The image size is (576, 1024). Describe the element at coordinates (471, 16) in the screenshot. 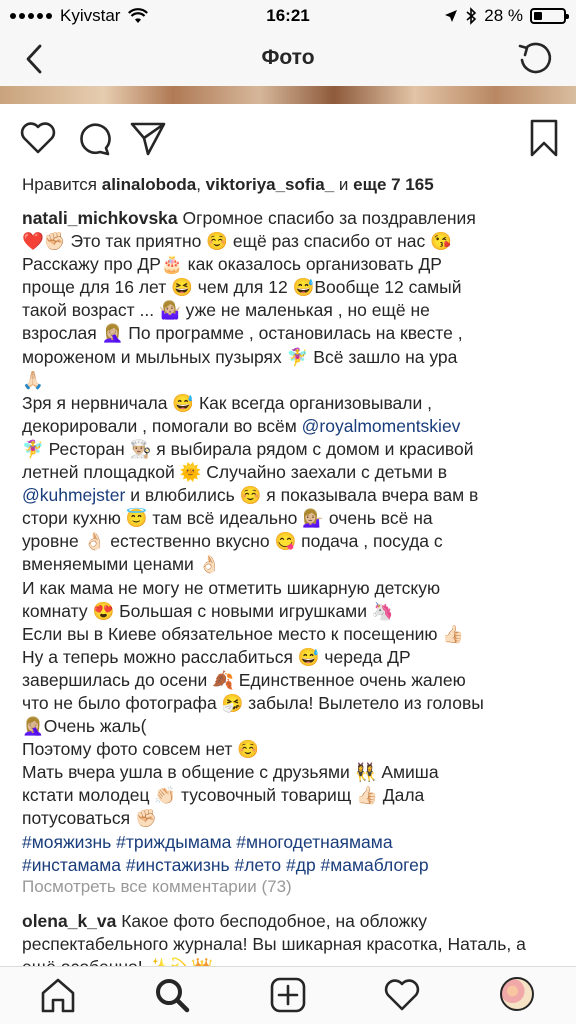

I see `bluetooth-icon` at that location.